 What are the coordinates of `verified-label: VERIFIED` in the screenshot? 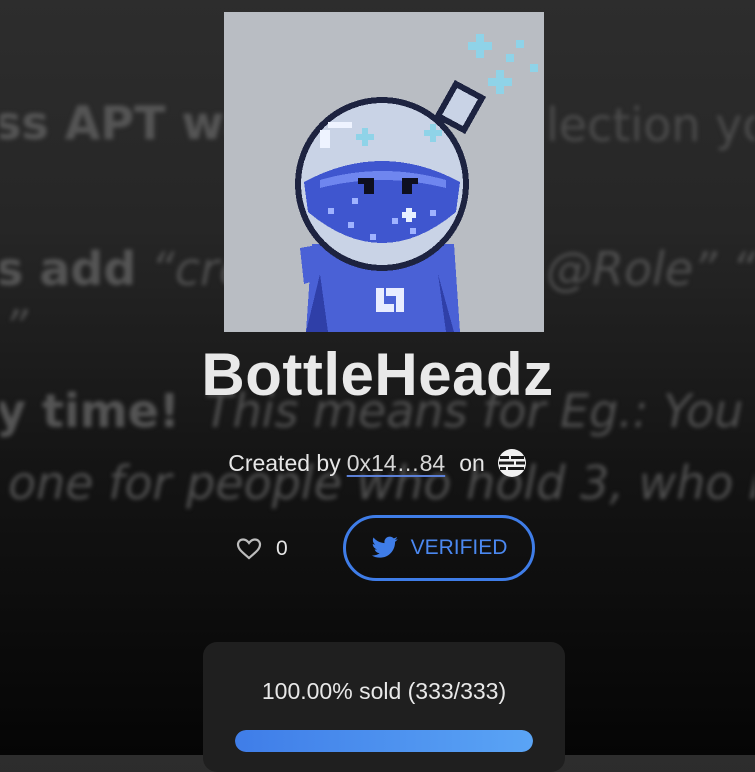 It's located at (459, 548).